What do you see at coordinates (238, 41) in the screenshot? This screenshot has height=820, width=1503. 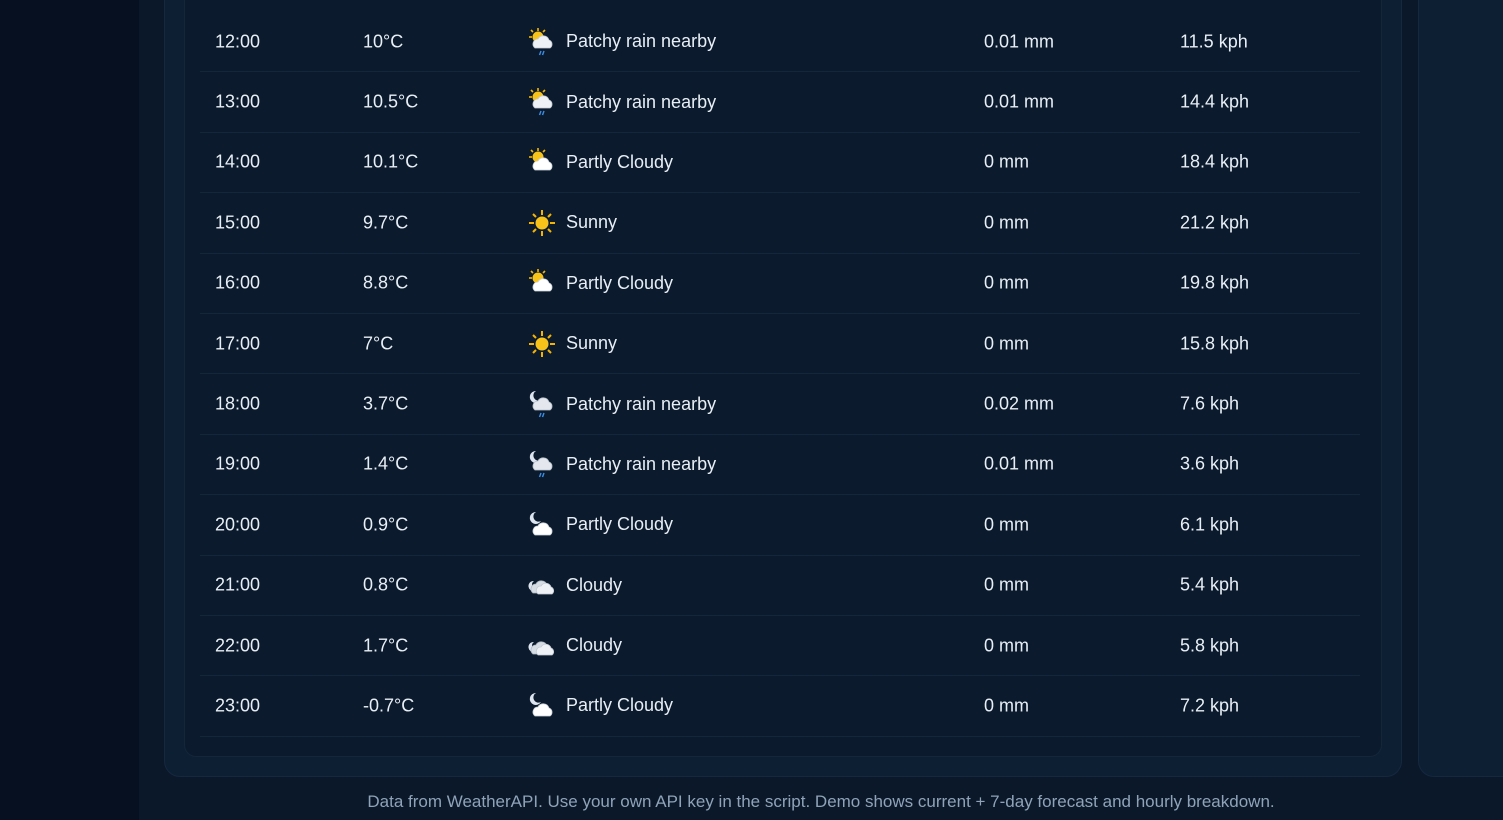 I see `hour-time: 12:00` at bounding box center [238, 41].